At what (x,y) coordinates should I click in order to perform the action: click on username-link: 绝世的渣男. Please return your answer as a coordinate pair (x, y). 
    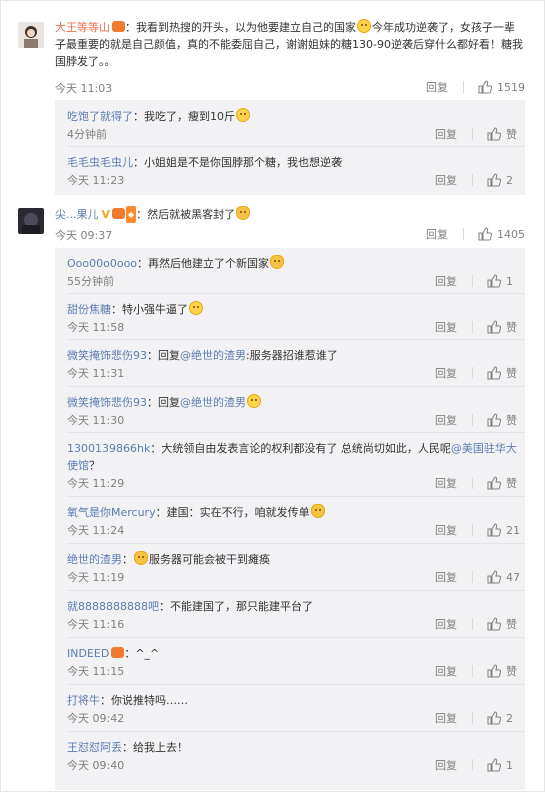
    Looking at the image, I should click on (94, 559).